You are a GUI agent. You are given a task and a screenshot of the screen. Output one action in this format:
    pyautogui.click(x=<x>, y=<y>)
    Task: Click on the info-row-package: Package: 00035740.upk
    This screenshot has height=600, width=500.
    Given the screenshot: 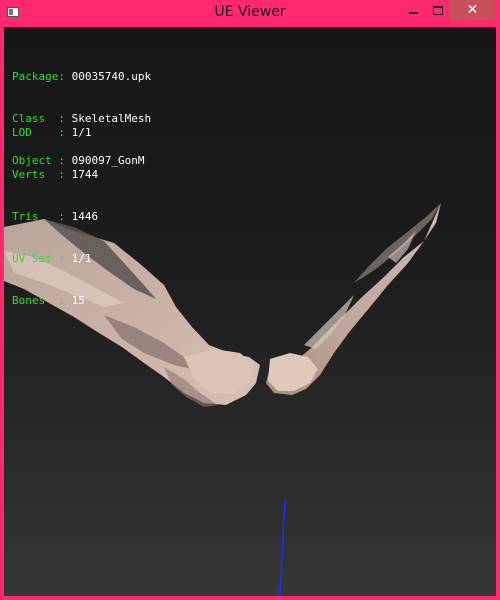 What is the action you would take?
    pyautogui.click(x=82, y=76)
    